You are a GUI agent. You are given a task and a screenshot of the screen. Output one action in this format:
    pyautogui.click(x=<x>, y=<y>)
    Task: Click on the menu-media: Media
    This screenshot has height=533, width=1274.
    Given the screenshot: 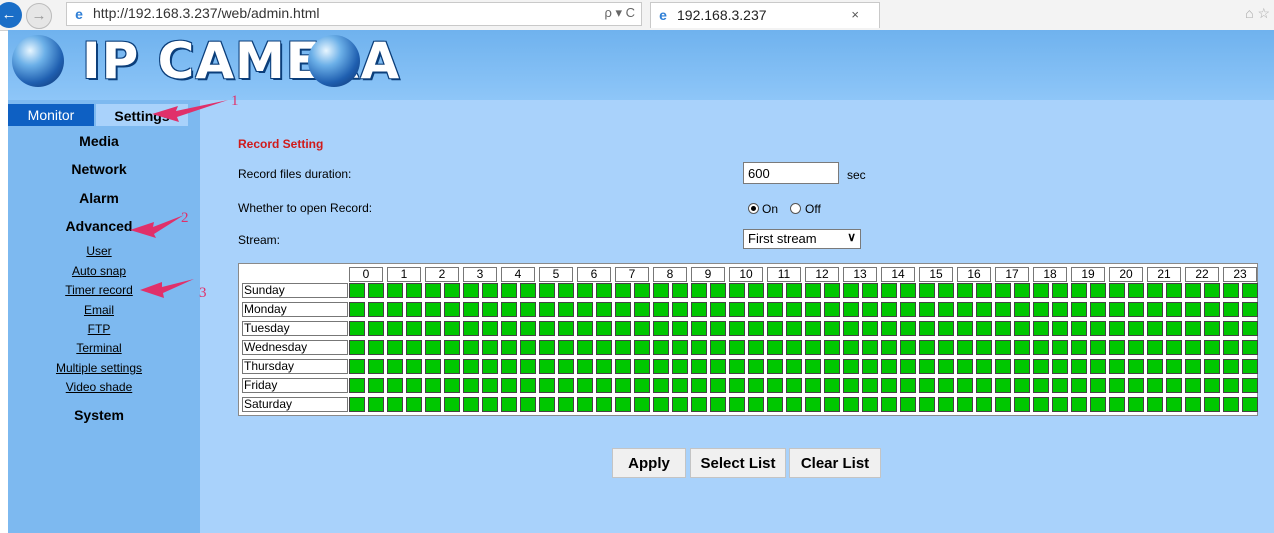 What is the action you would take?
    pyautogui.click(x=99, y=141)
    